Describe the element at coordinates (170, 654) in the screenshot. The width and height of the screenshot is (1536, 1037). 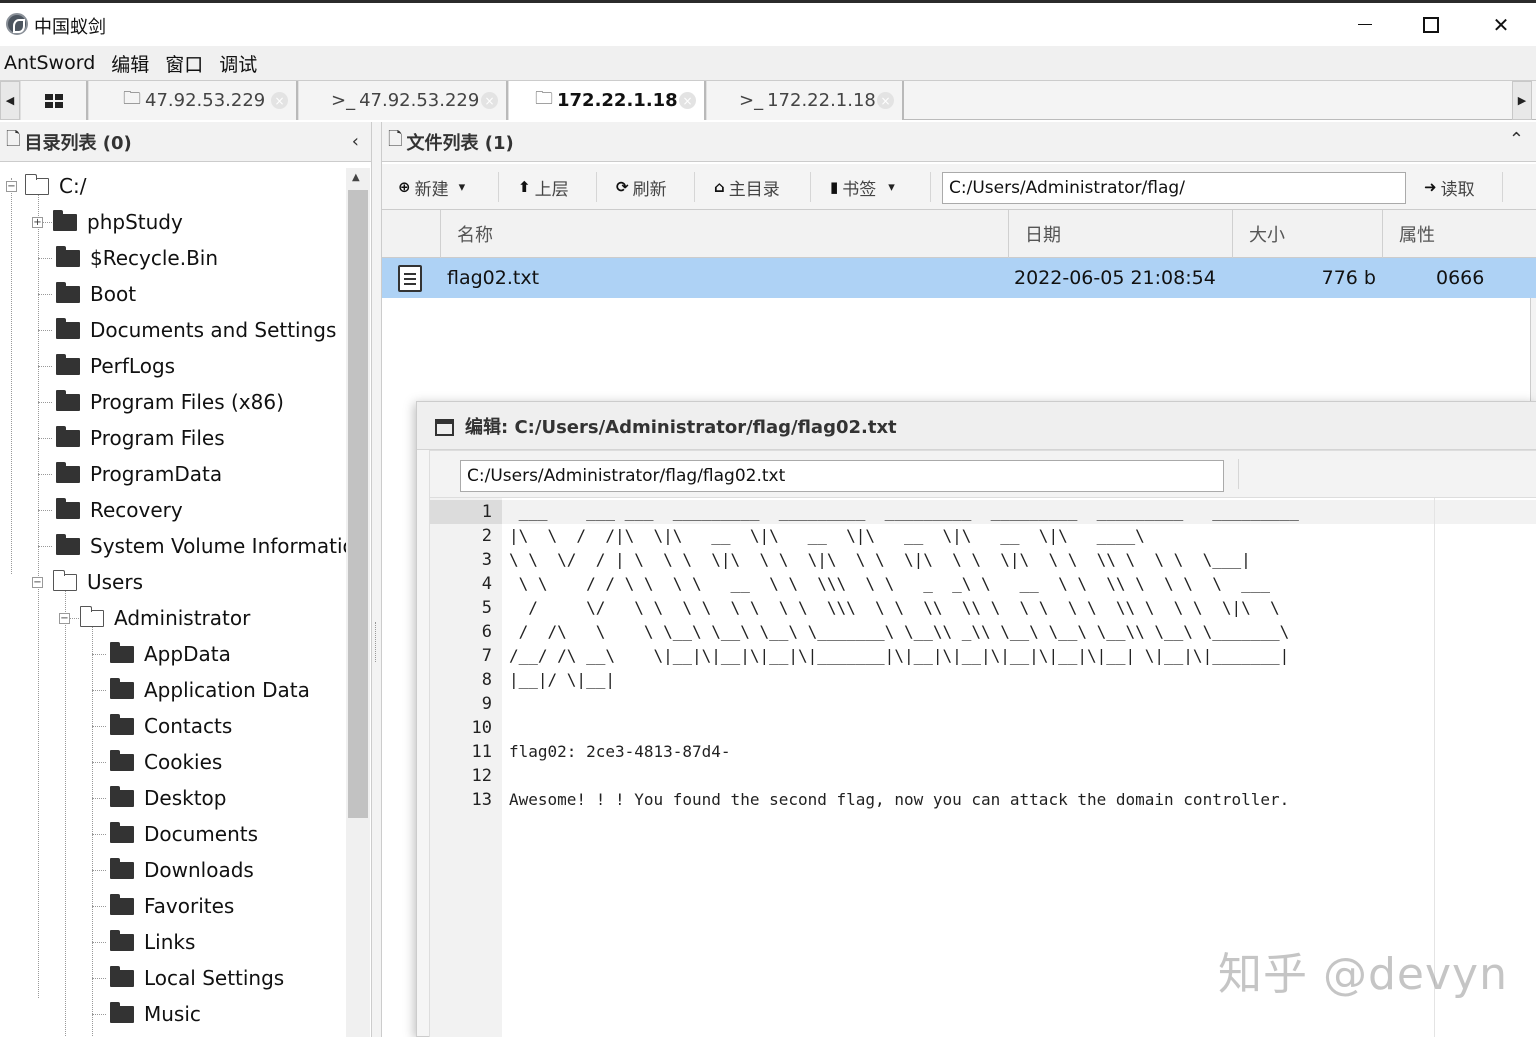
I see `tree-node-appdata: AppData` at that location.